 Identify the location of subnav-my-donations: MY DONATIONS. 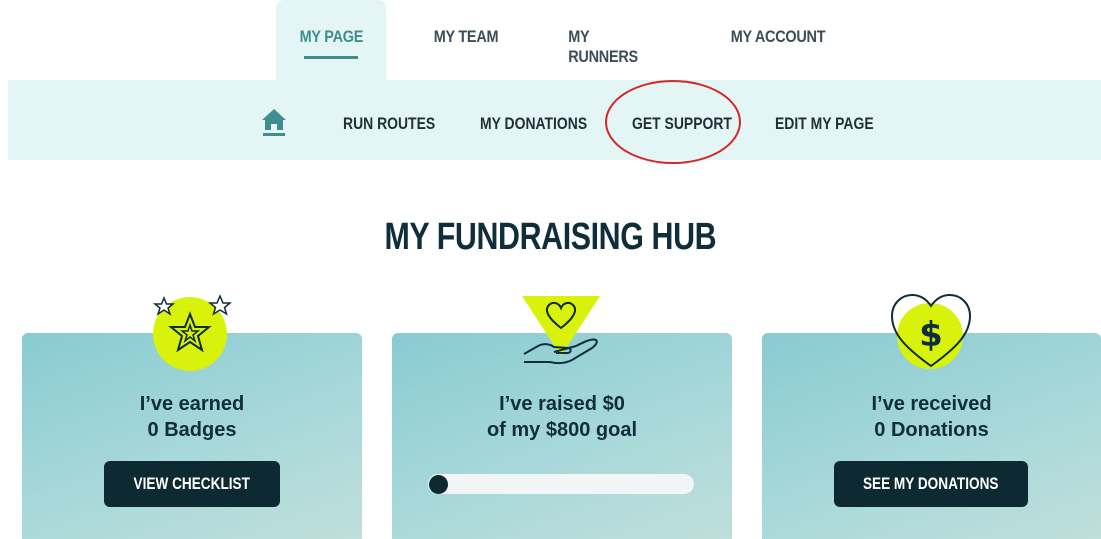
(533, 124).